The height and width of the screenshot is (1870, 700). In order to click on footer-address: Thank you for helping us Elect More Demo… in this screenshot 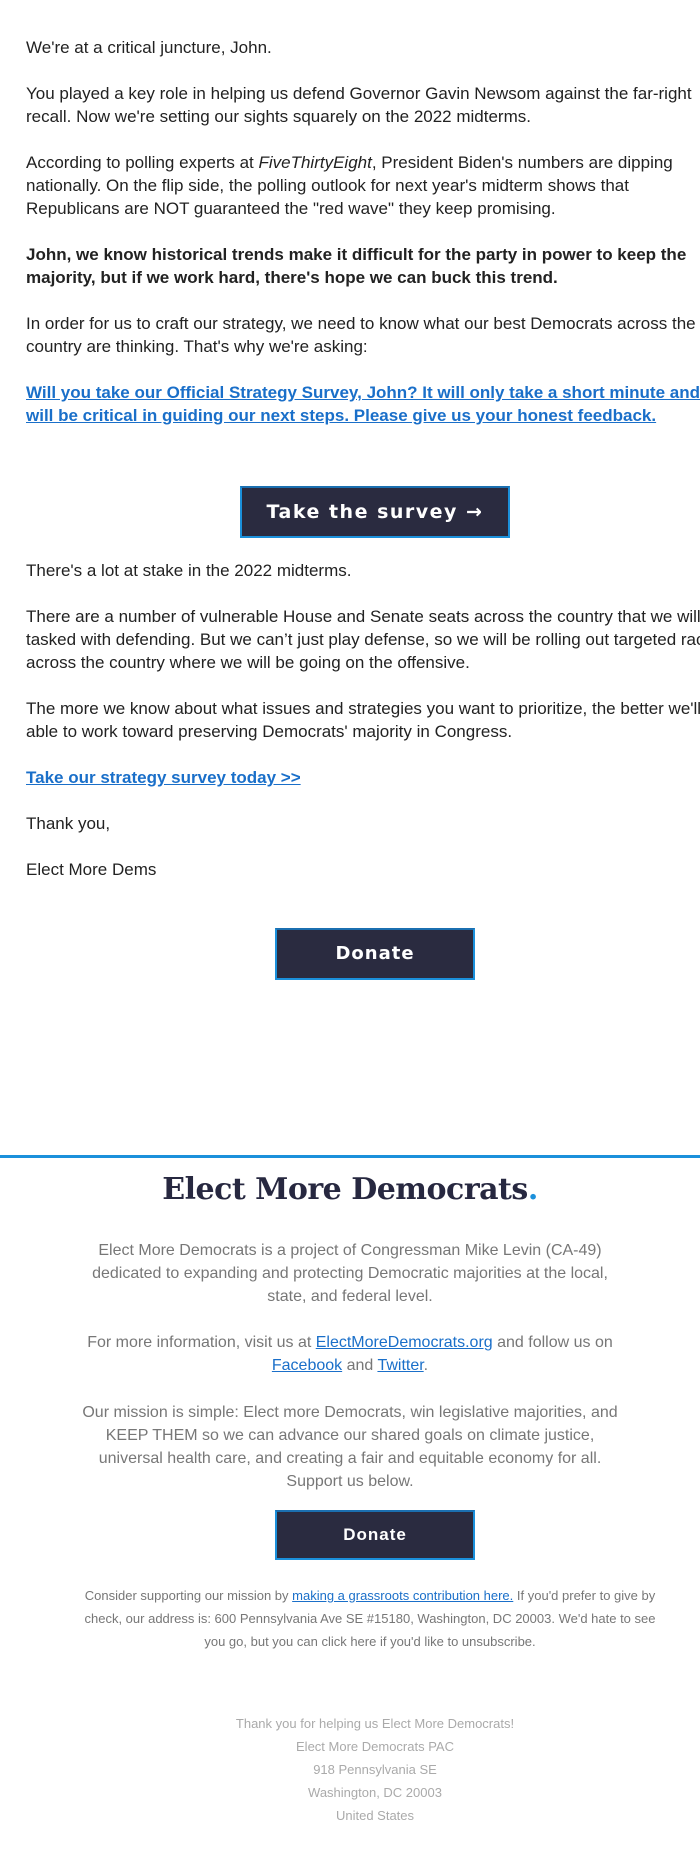, I will do `click(350, 1769)`.